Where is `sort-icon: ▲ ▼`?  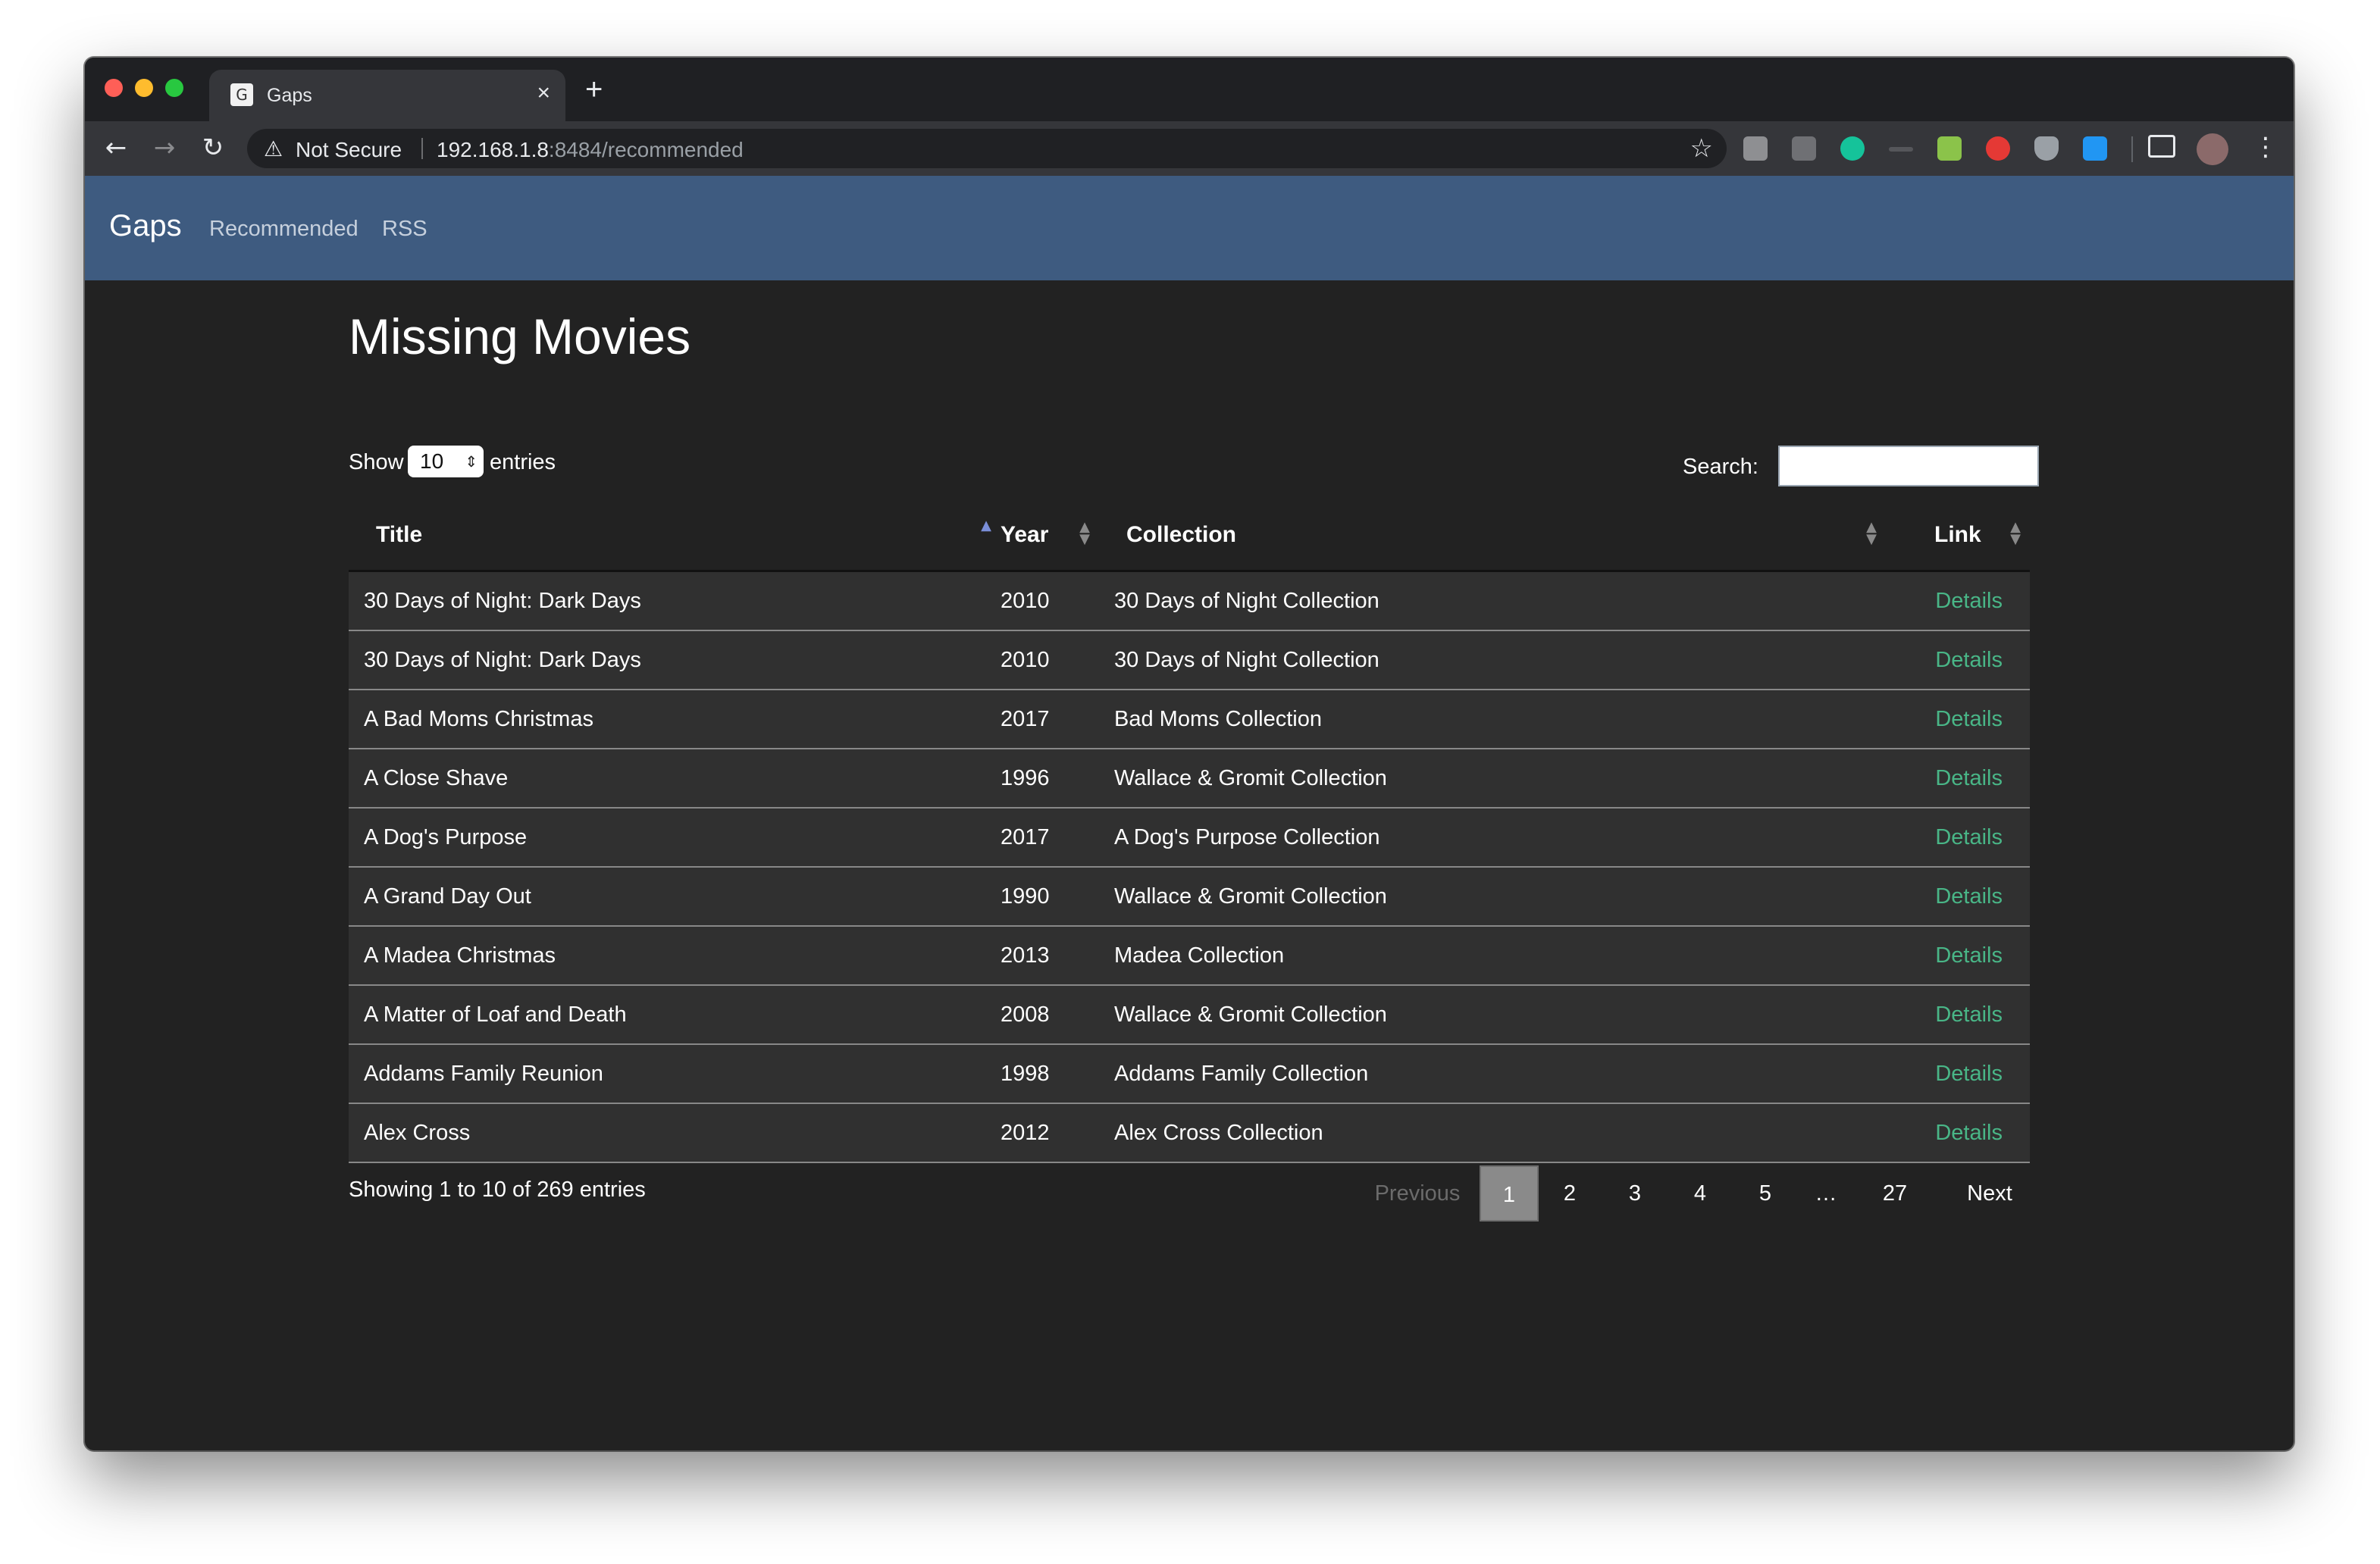
sort-icon: ▲ ▼ is located at coordinates (1084, 533).